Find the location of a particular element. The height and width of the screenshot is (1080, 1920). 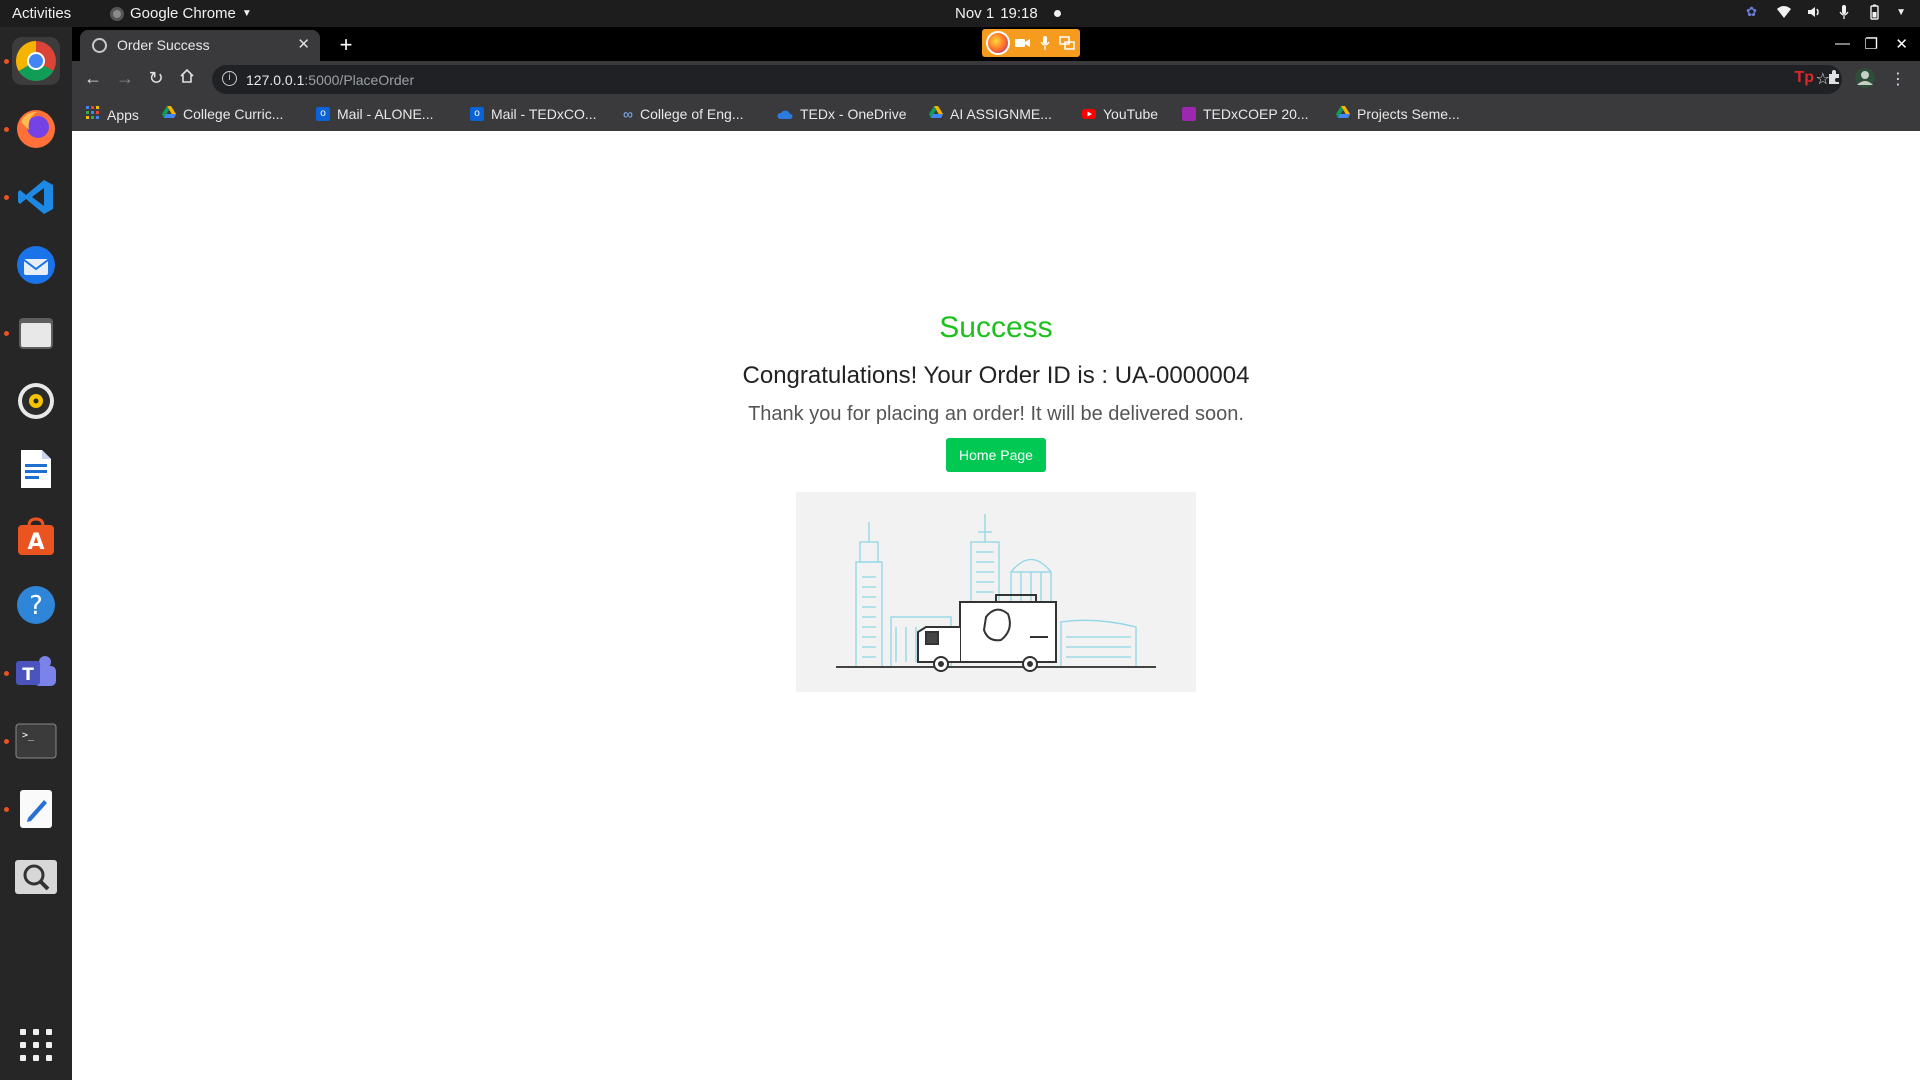

city-truck-drawing is located at coordinates (996, 593).